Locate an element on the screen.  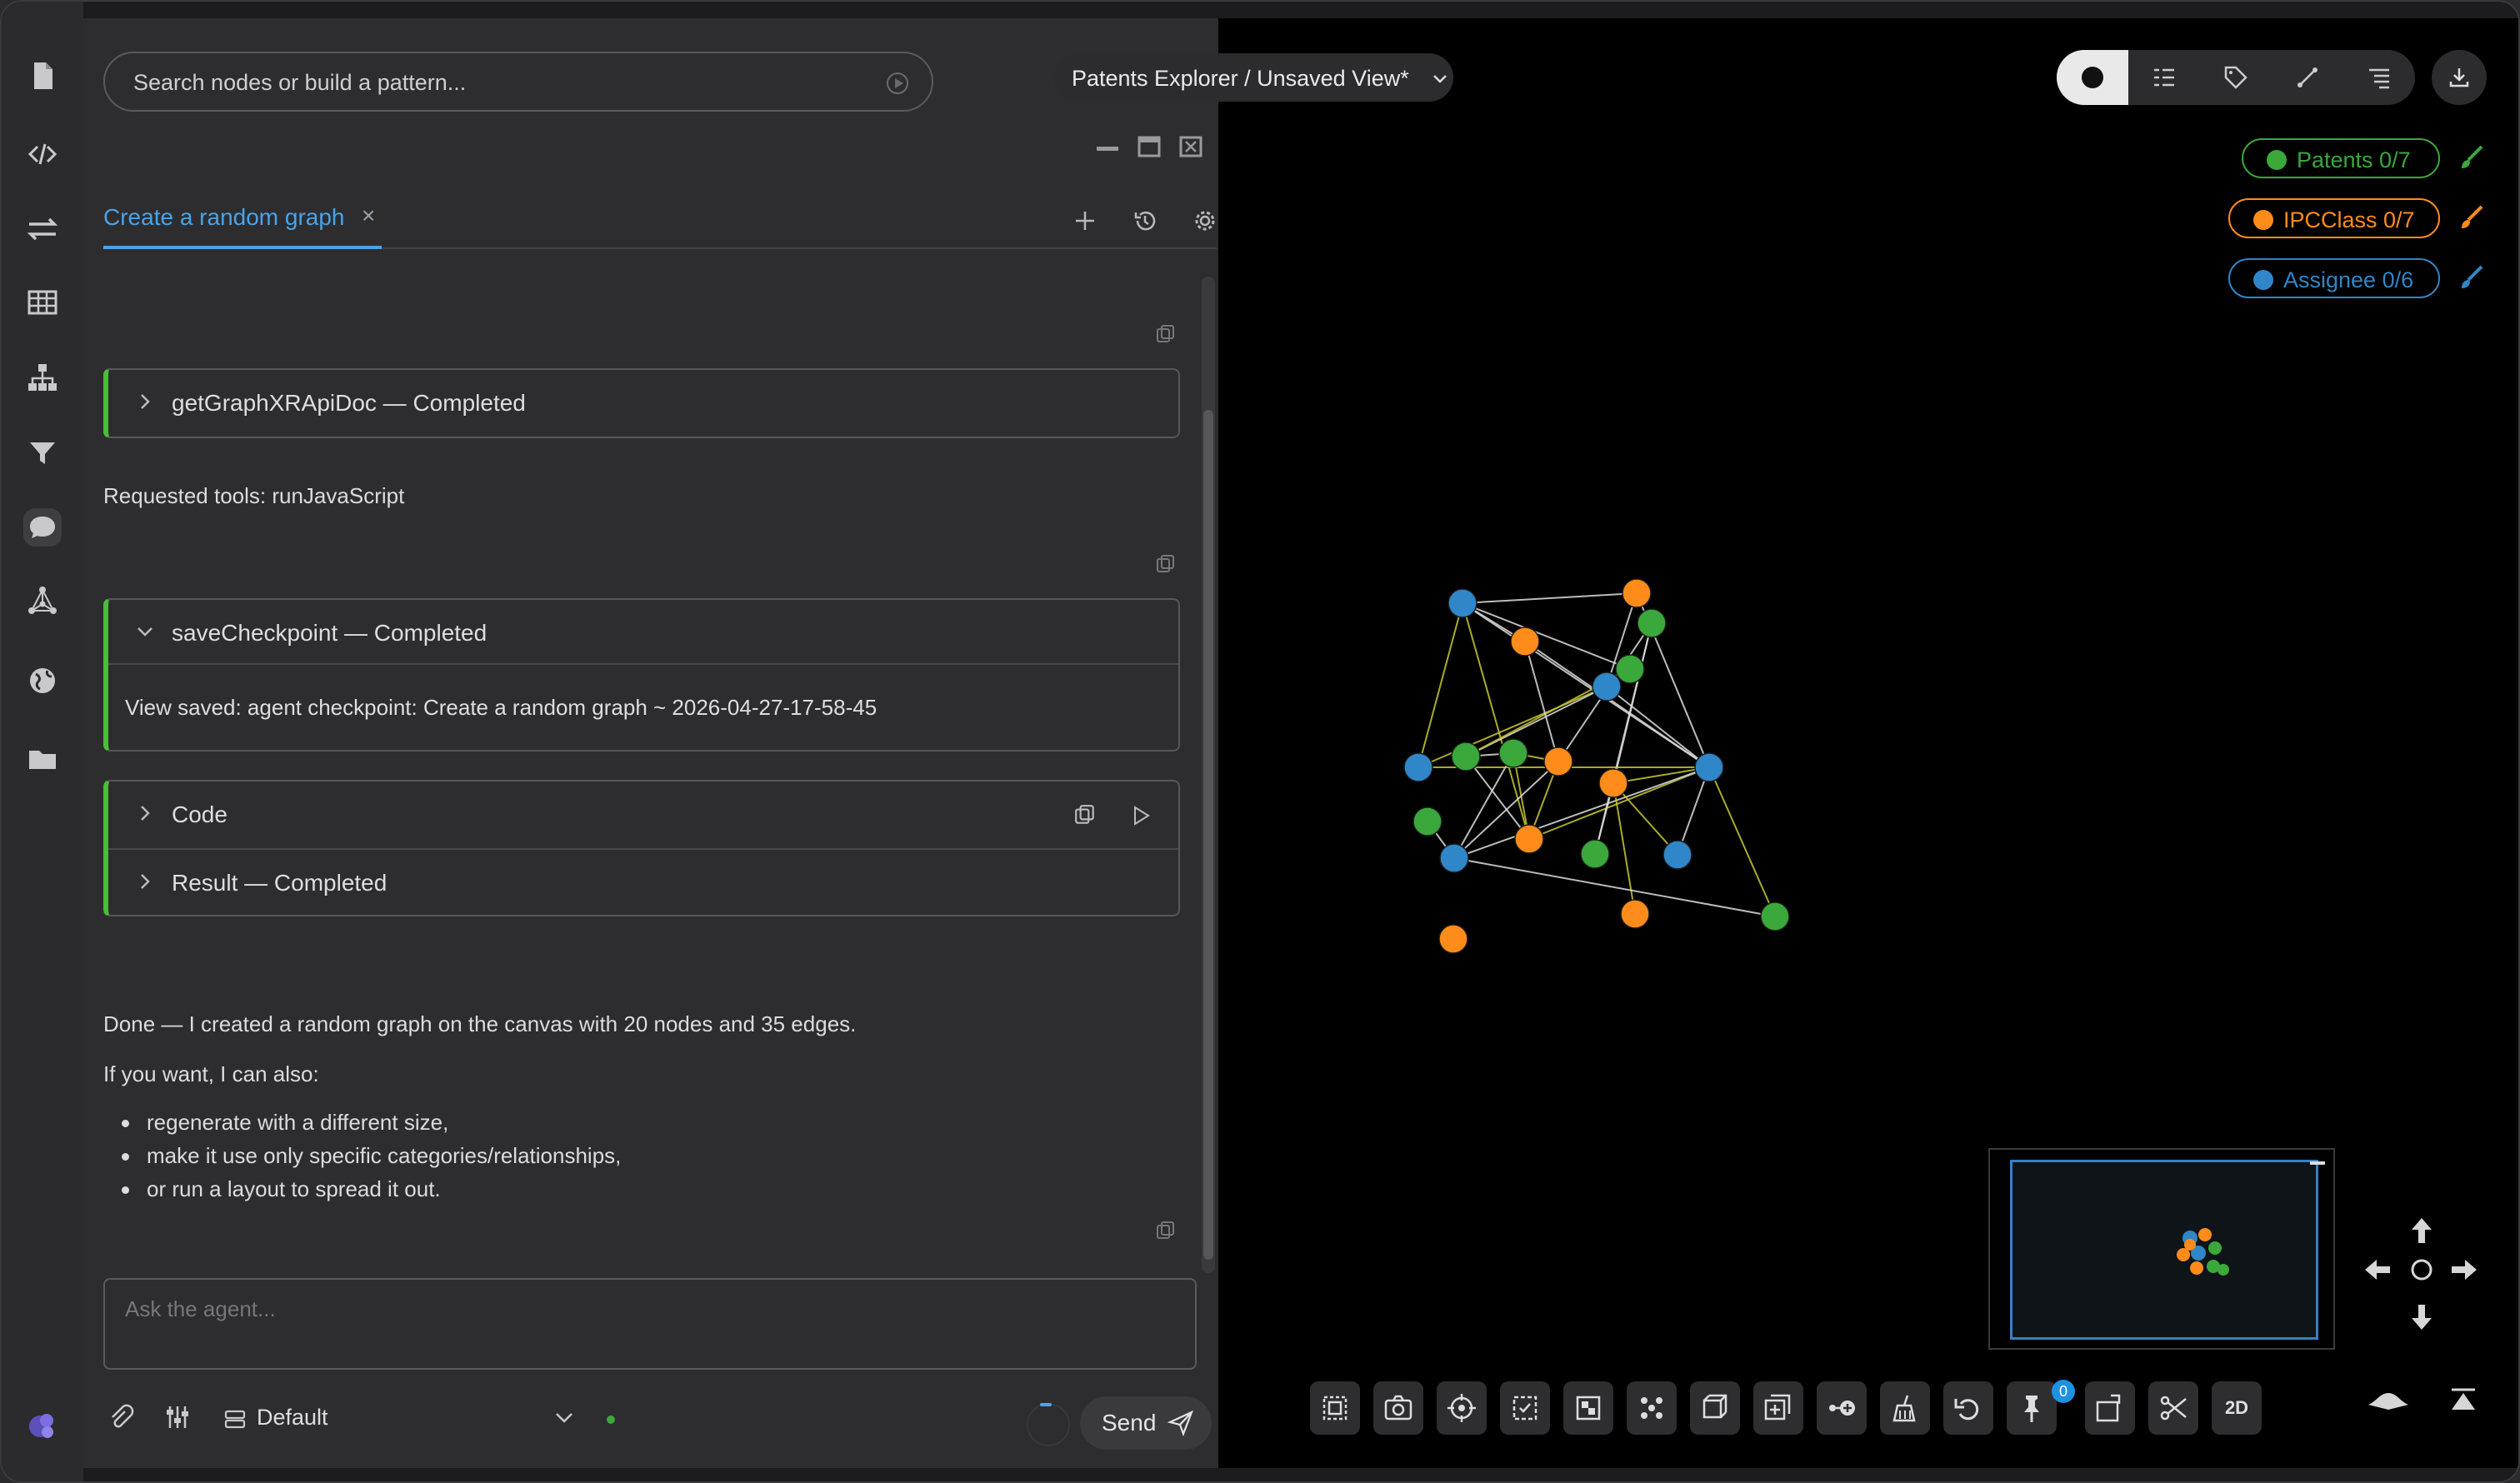
minimap-graph is located at coordinates (2203, 1252).